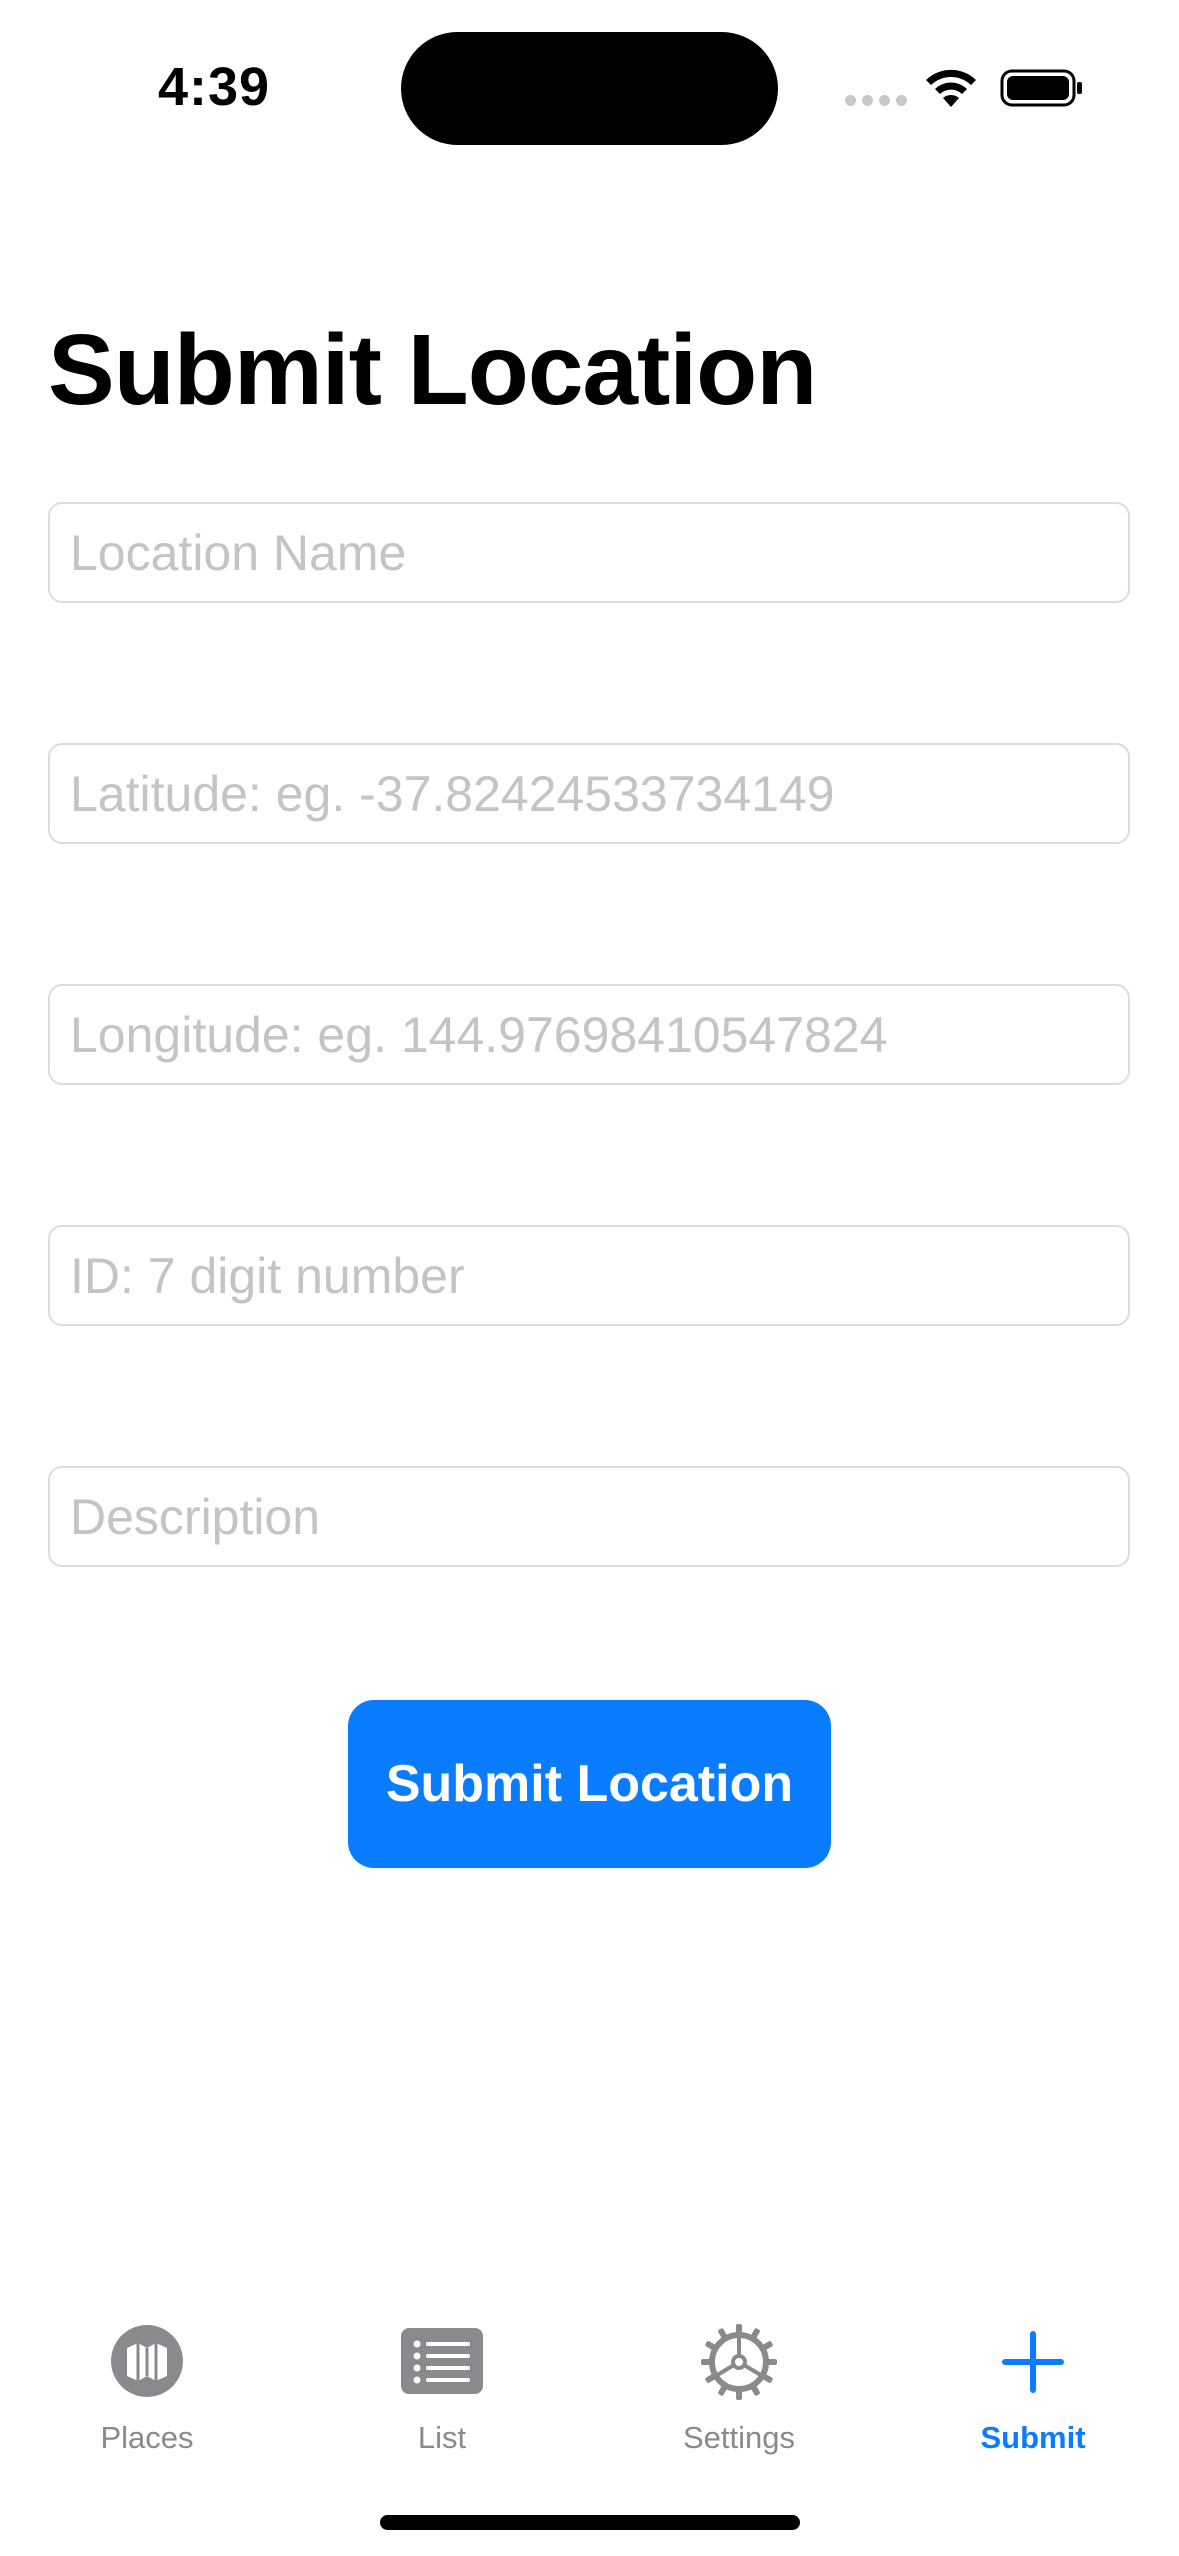 The image size is (1179, 2556). I want to click on description-input, so click(590, 1516).